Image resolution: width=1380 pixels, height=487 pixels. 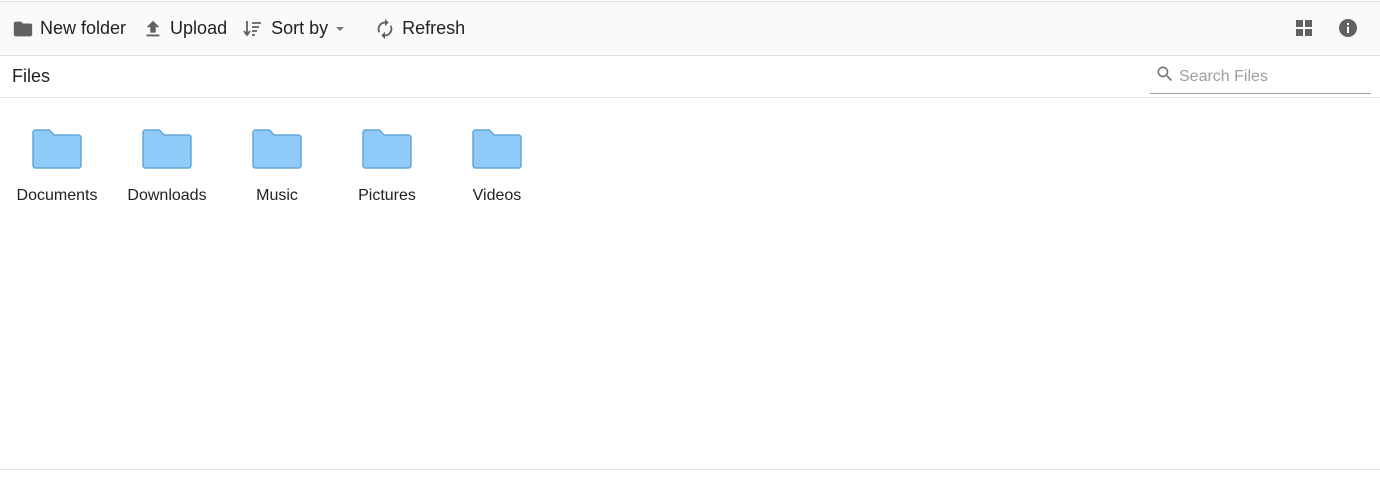 What do you see at coordinates (385, 29) in the screenshot?
I see `refresh-icon` at bounding box center [385, 29].